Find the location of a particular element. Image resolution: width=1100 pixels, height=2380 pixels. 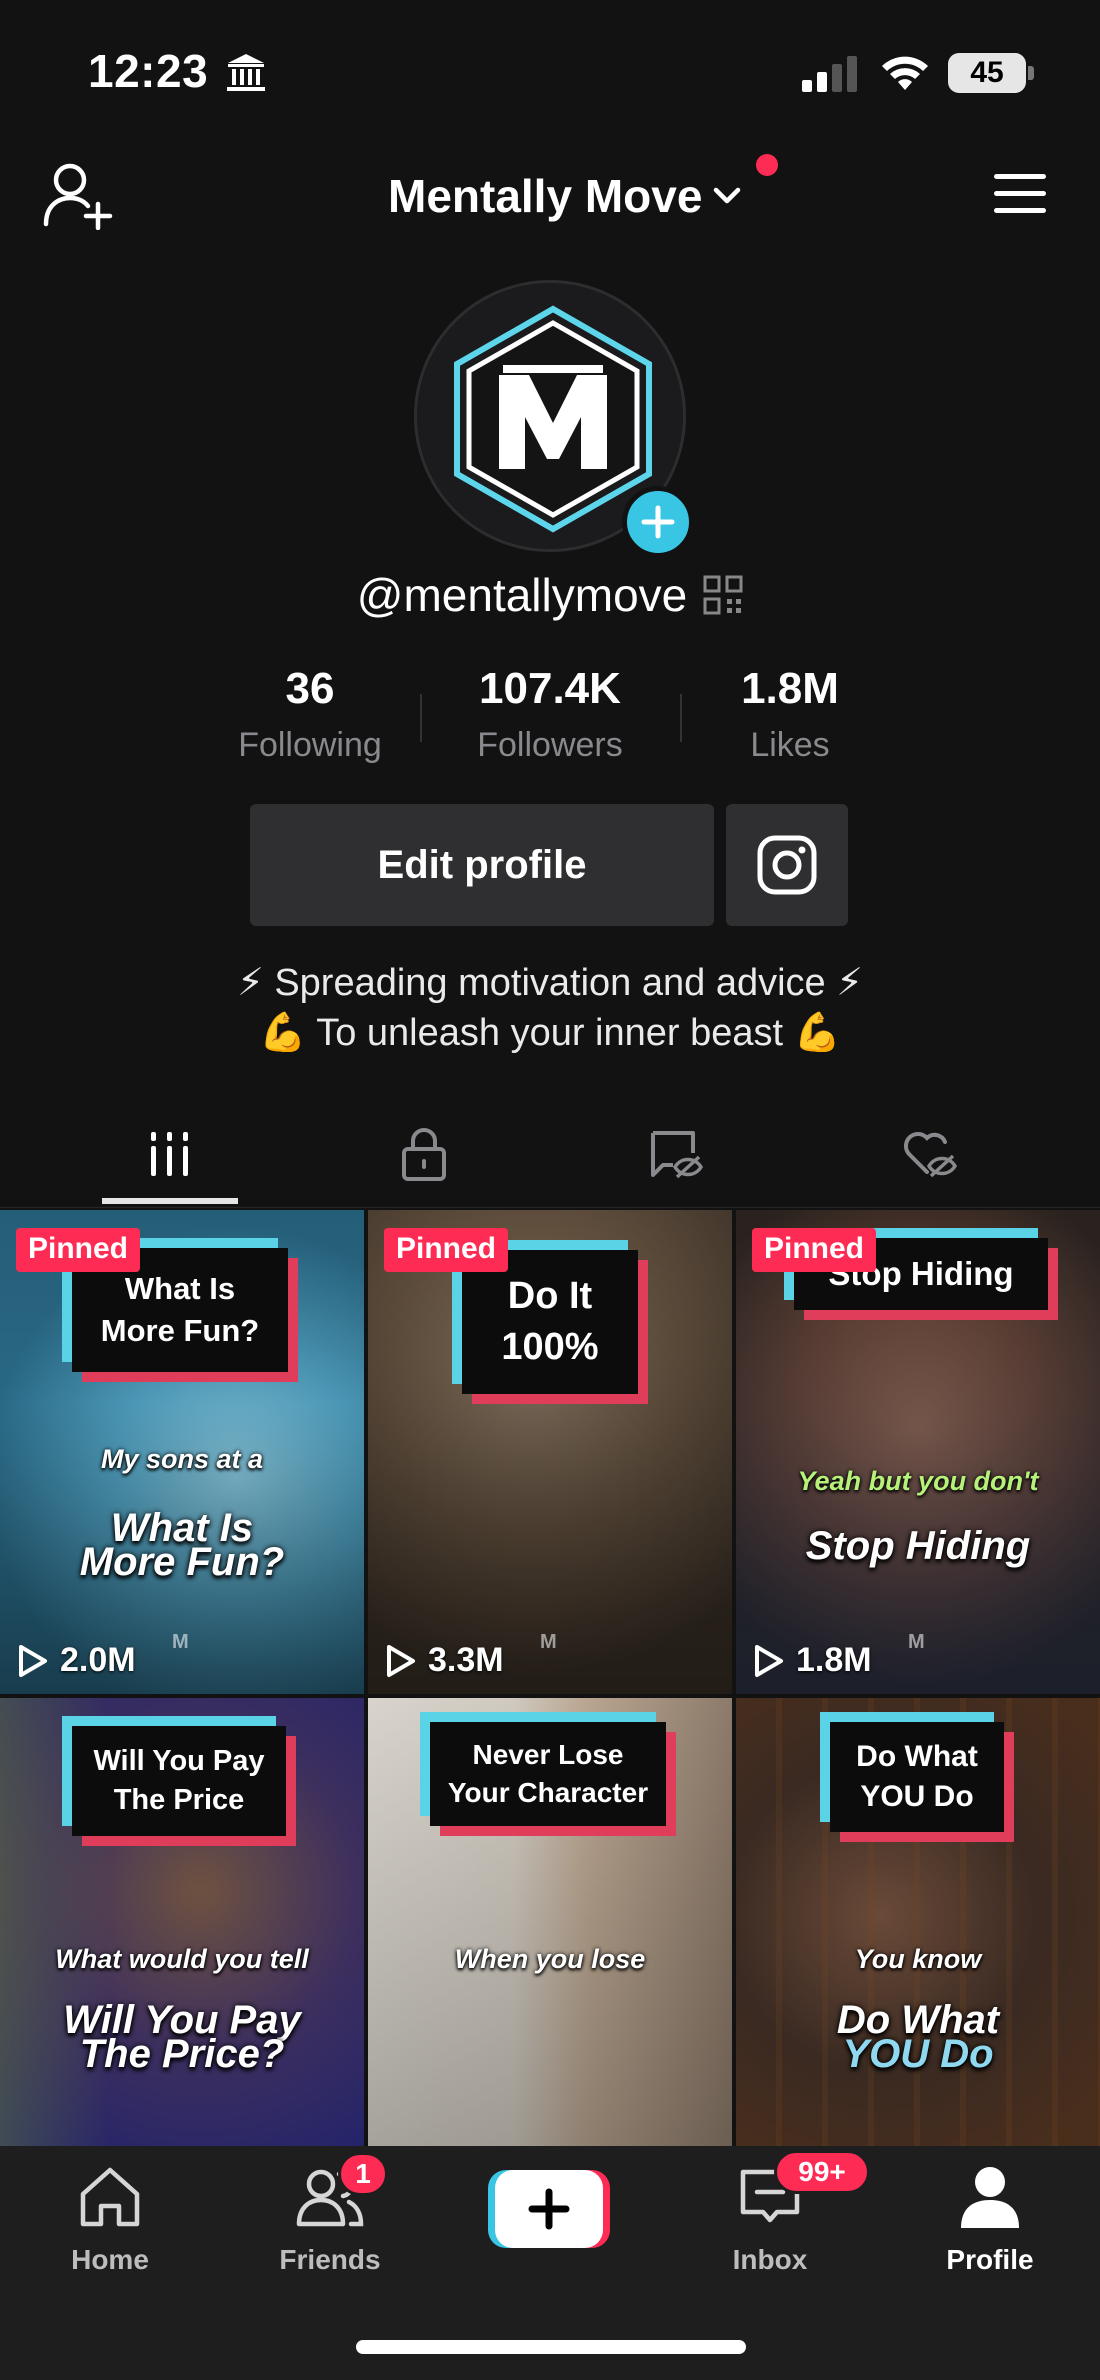

title-line: More Fun? is located at coordinates (180, 1330).